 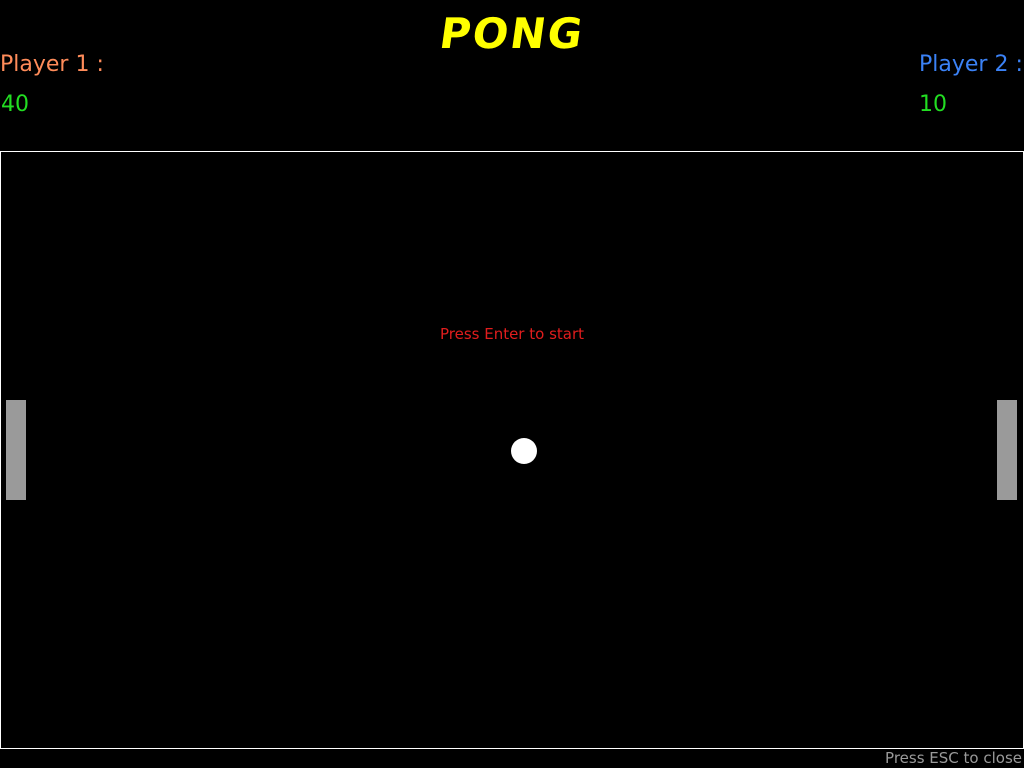 I want to click on player-1-score: 40, so click(x=15, y=104).